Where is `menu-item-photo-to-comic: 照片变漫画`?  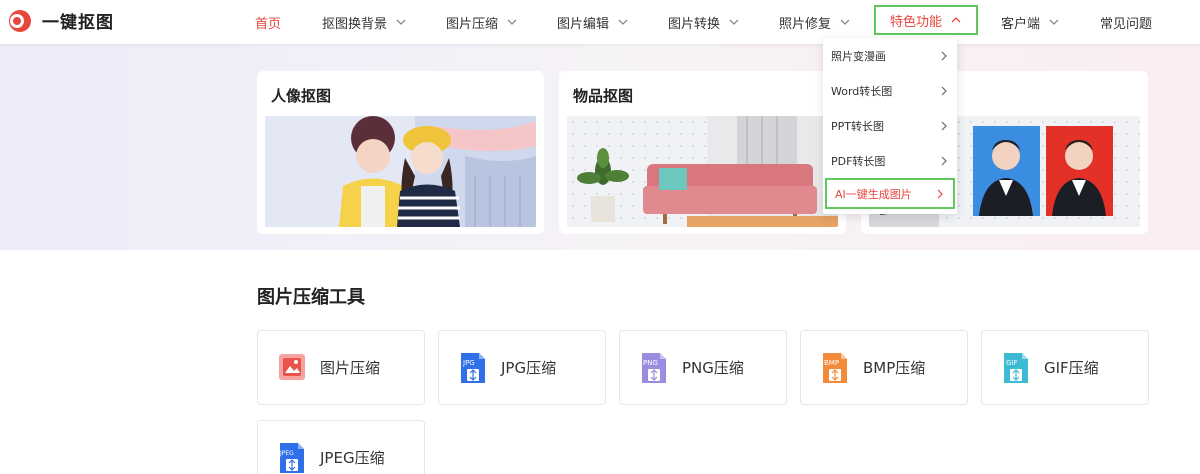 menu-item-photo-to-comic: 照片变漫画 is located at coordinates (890, 55).